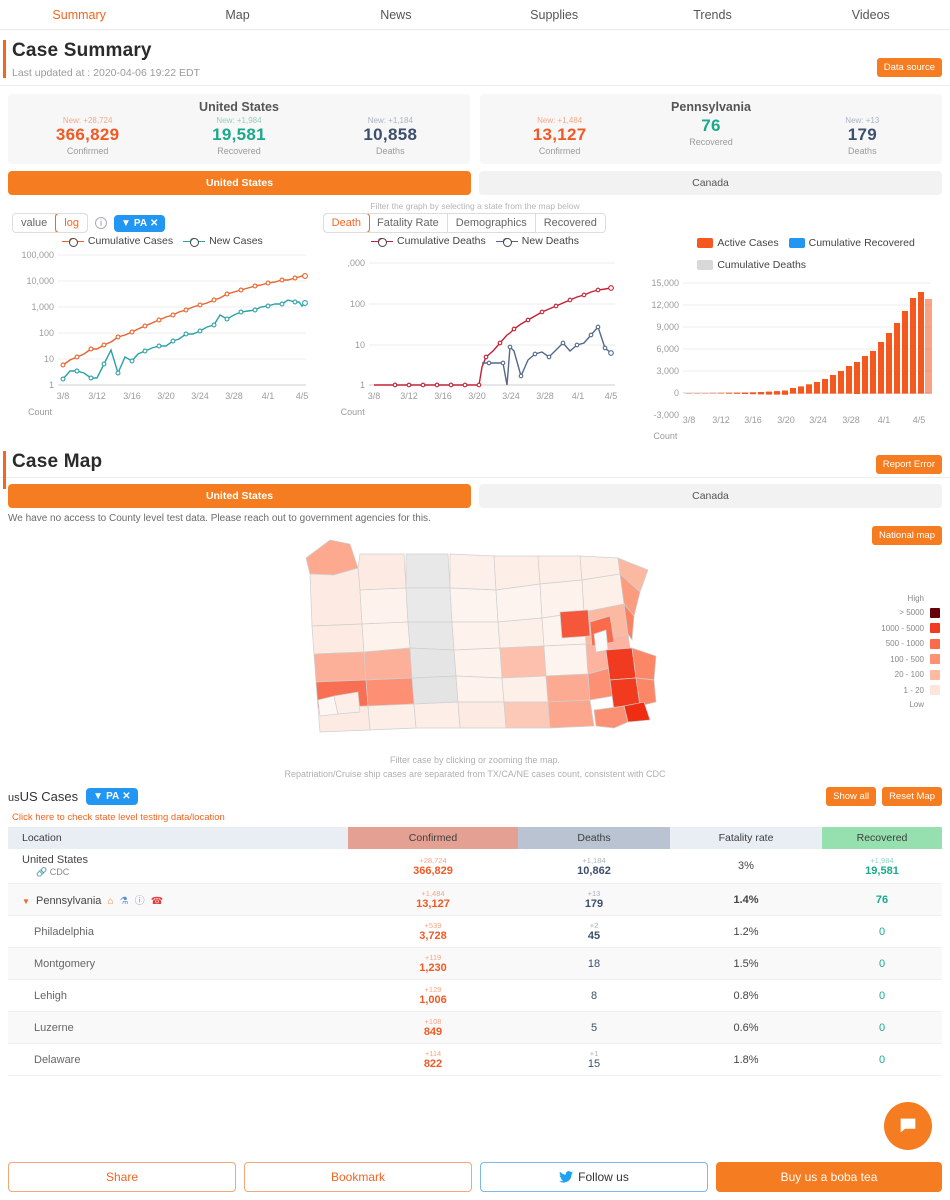 This screenshot has width=950, height=1200. I want to click on tab-death: Death, so click(347, 223).